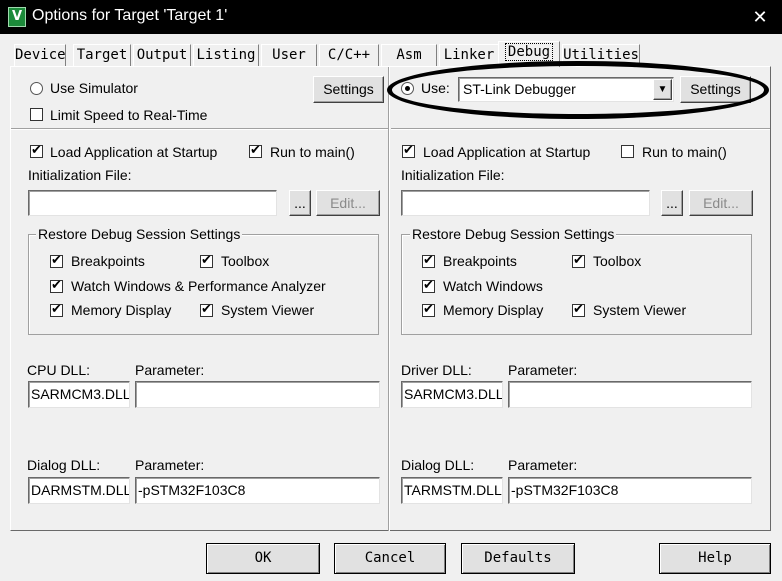 This screenshot has width=782, height=581. What do you see at coordinates (480, 261) in the screenshot?
I see `right-breakpoints-label: Breakpoints` at bounding box center [480, 261].